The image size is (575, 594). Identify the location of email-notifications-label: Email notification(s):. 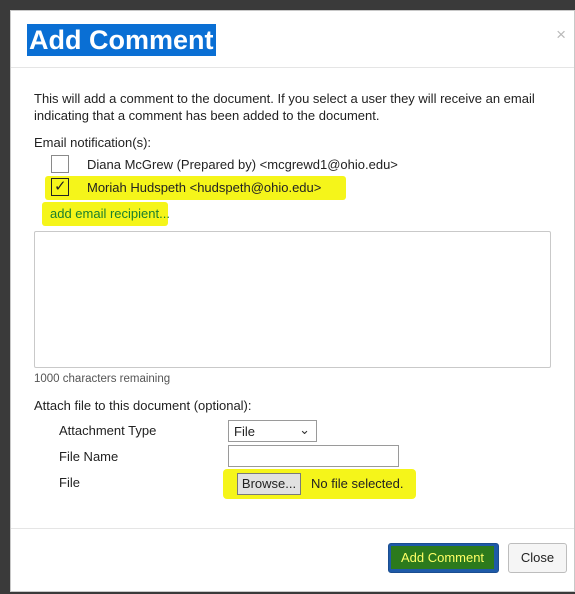
(93, 142).